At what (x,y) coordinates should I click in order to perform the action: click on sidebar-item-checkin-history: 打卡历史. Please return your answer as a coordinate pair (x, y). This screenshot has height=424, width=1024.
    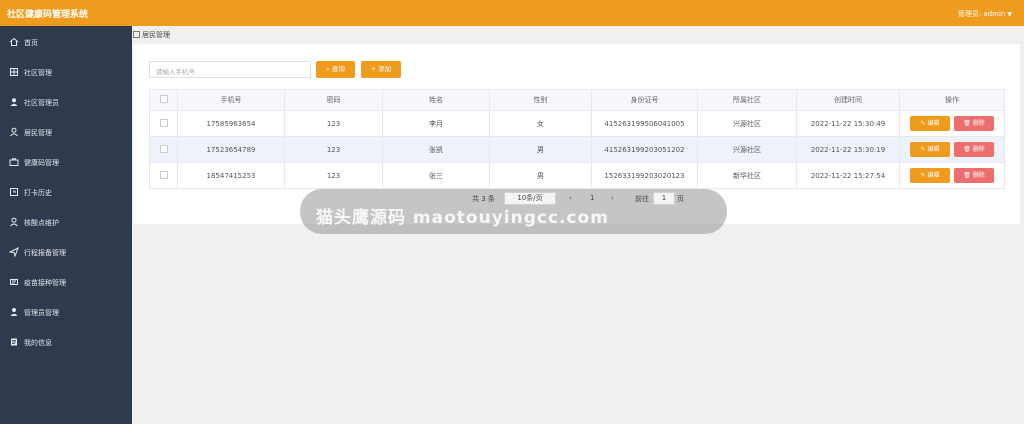
    Looking at the image, I should click on (66, 192).